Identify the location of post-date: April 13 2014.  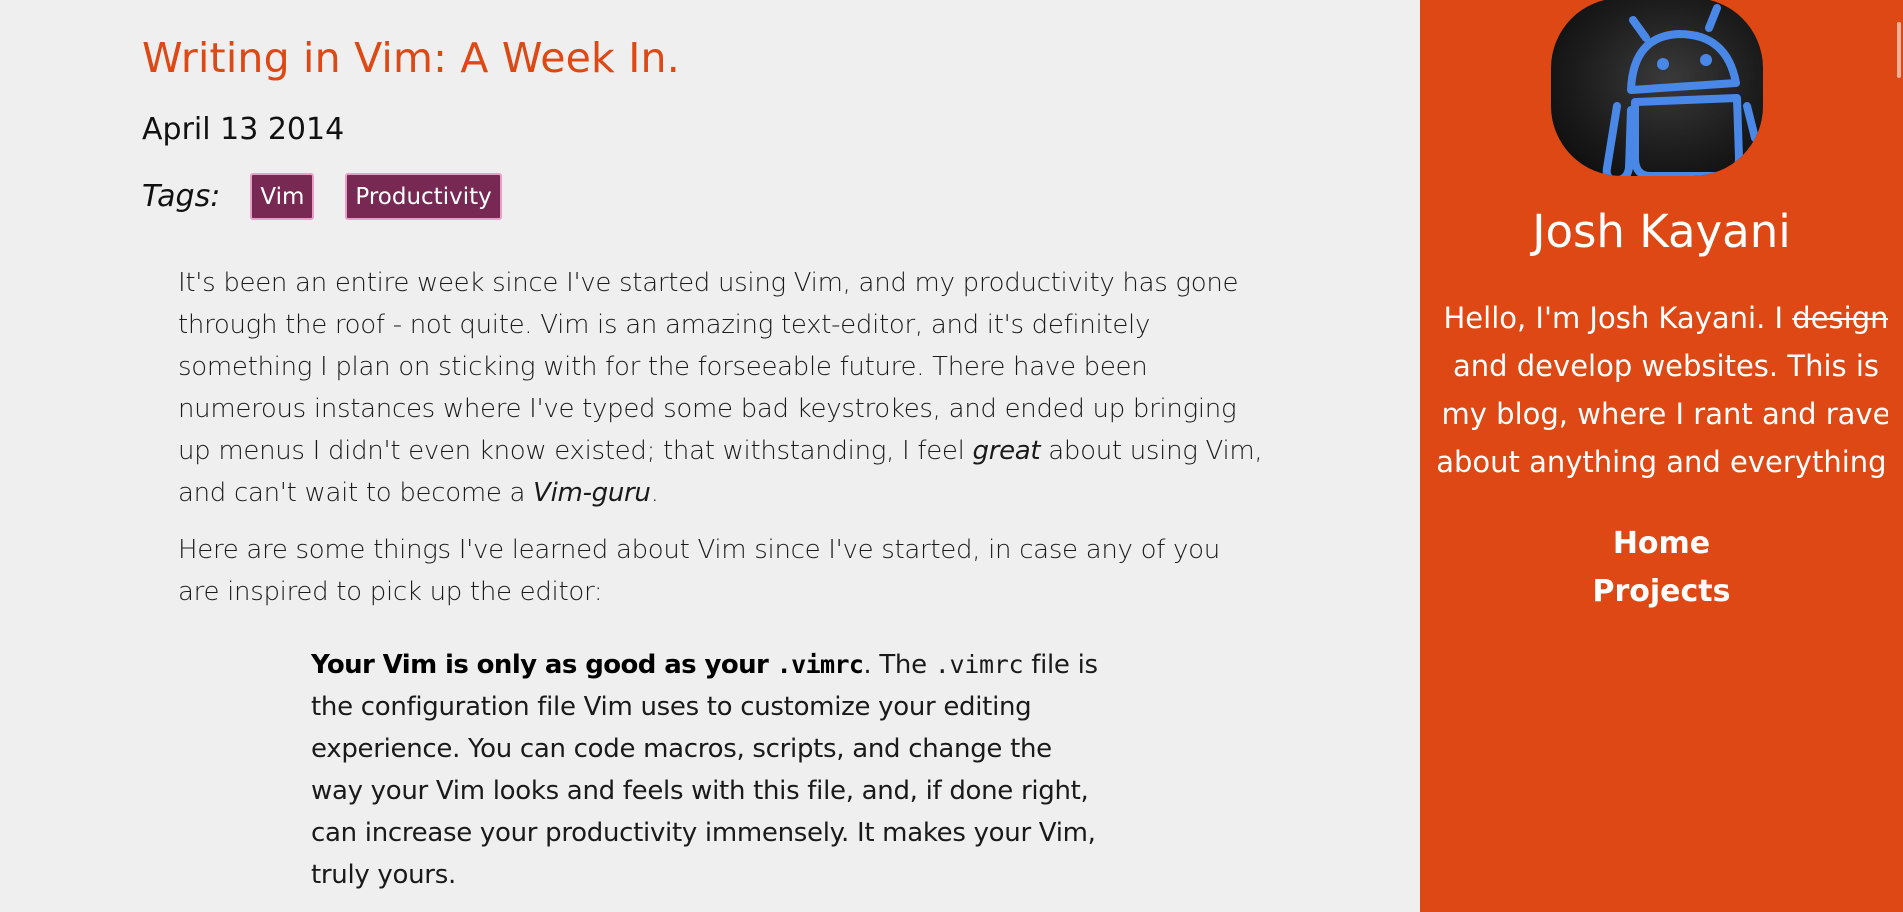
(243, 129).